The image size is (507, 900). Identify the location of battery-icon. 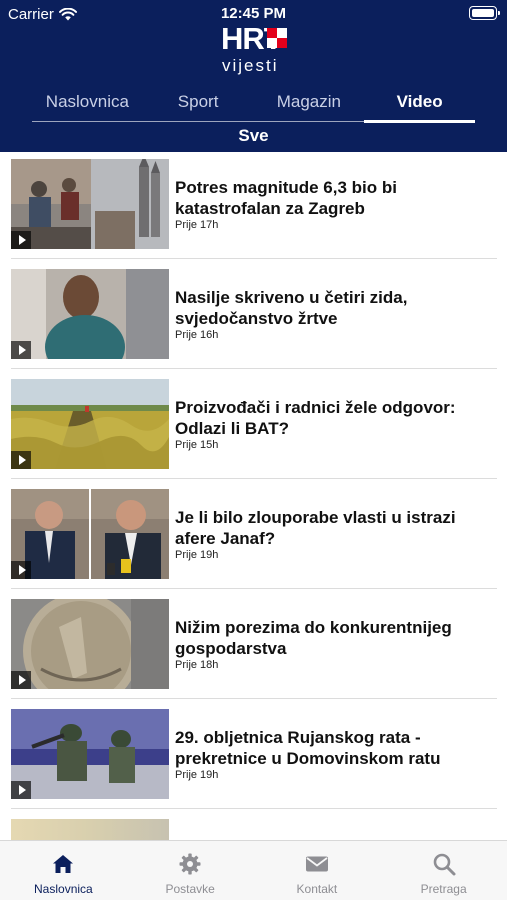
(484, 13).